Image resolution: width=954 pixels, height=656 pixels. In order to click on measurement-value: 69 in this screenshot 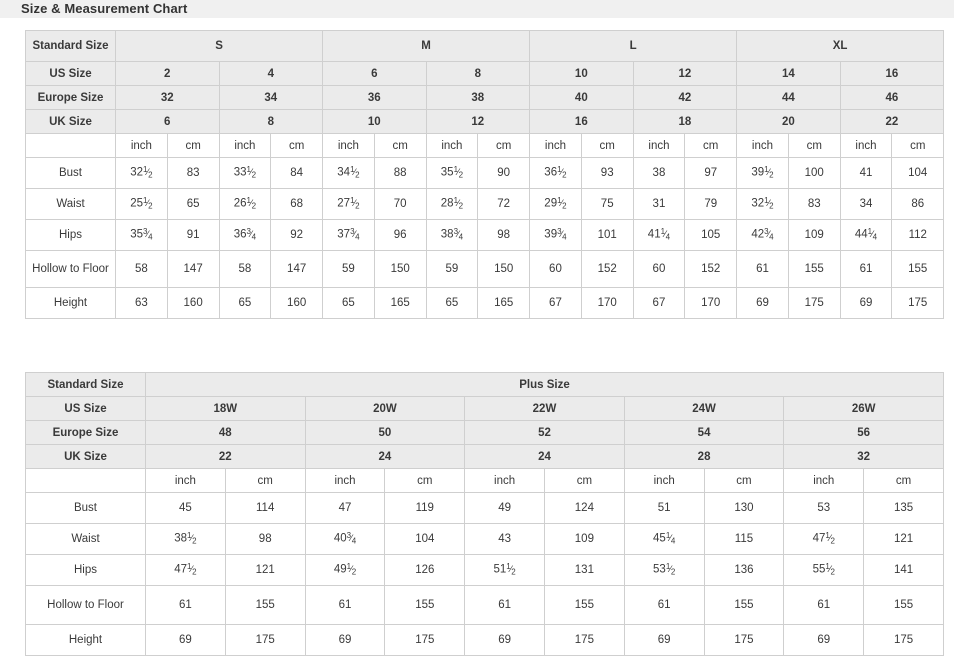, I will do `click(824, 639)`.